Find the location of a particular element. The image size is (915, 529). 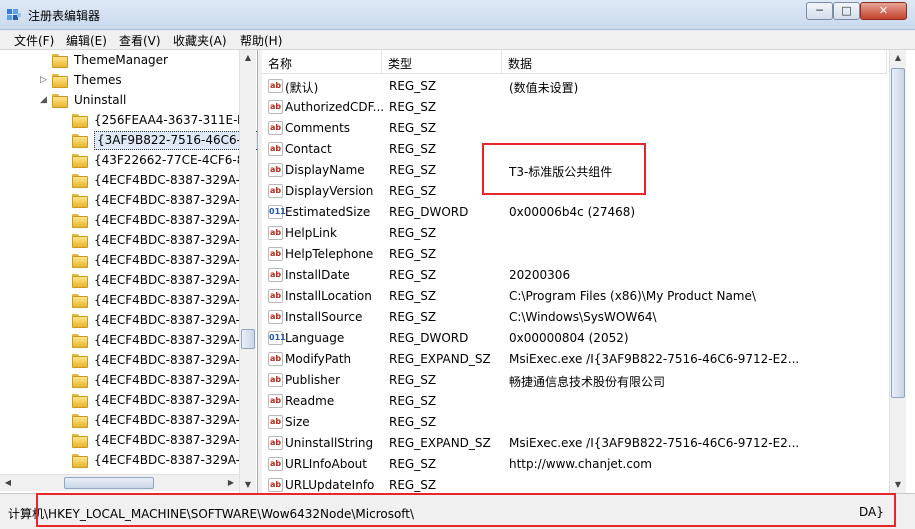

value-data: C:\Windows\SysWOW64\ is located at coordinates (583, 317).